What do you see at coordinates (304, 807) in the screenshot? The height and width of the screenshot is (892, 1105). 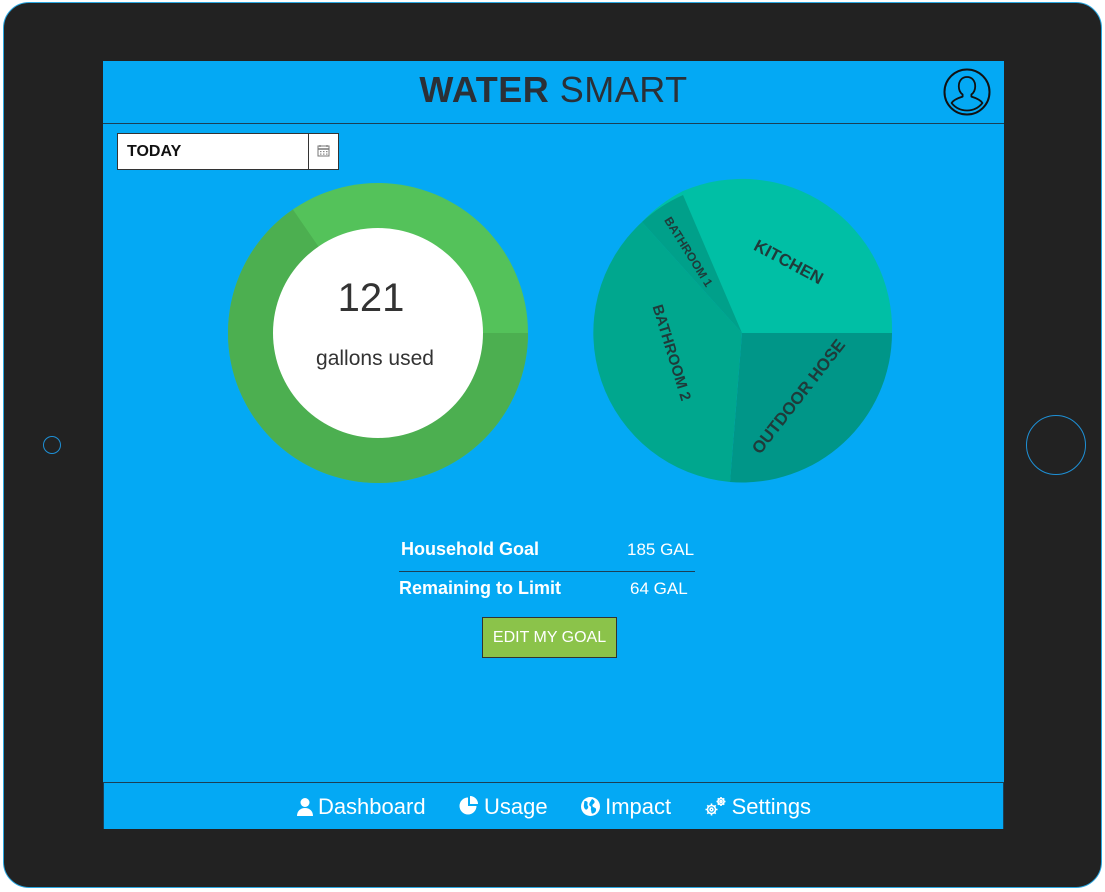 I see `user-icon` at bounding box center [304, 807].